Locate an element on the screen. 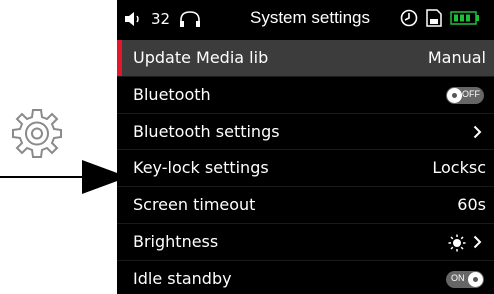 The height and width of the screenshot is (294, 494). status-left-group: 32 is located at coordinates (163, 19).